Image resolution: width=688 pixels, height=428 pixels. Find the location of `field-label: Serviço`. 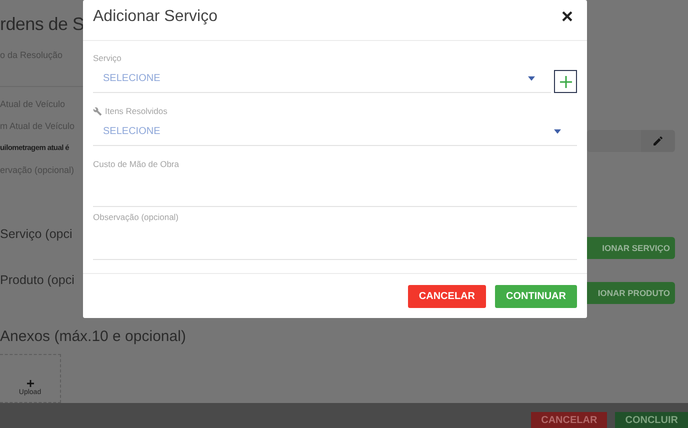

field-label: Serviço is located at coordinates (107, 58).